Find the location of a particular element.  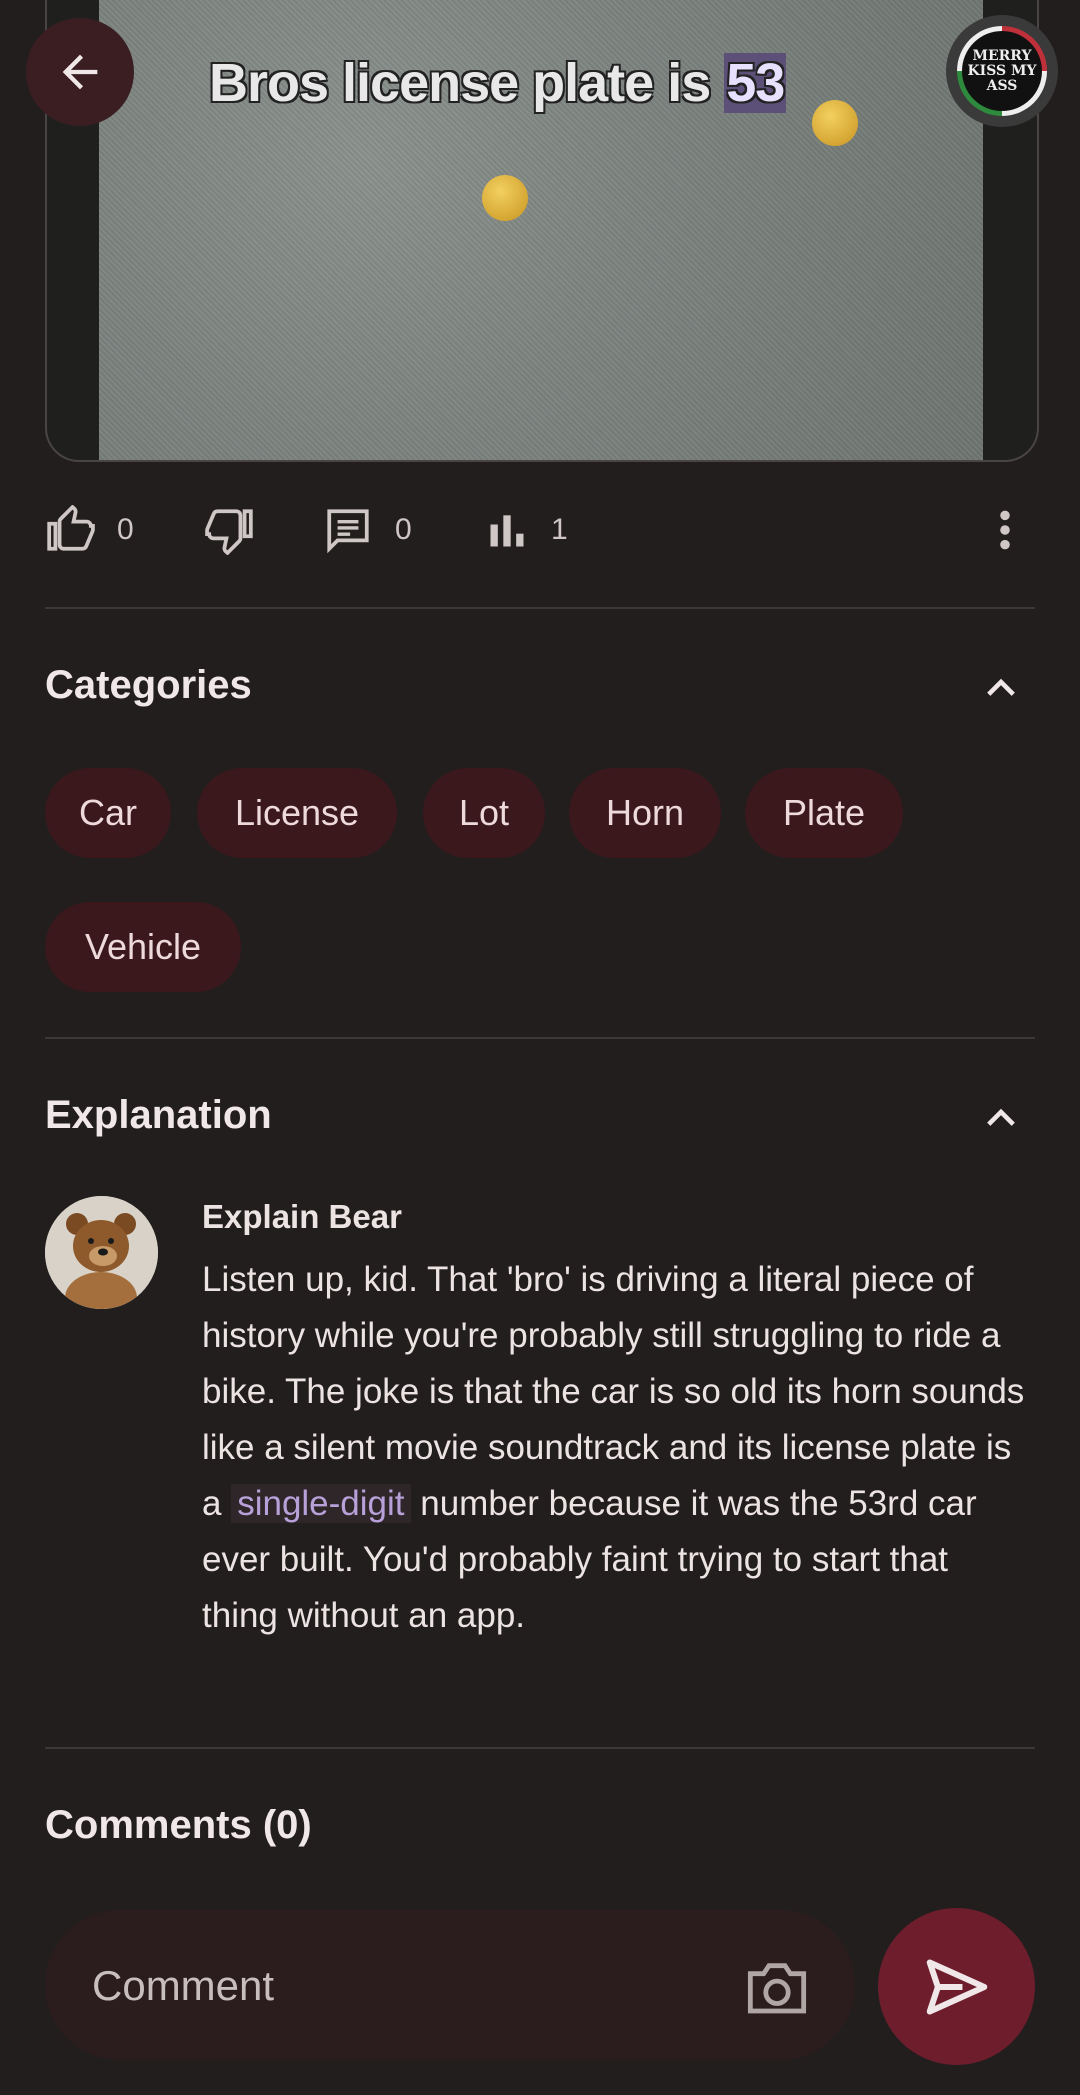

comment-count-button: 0 is located at coordinates (367, 530).